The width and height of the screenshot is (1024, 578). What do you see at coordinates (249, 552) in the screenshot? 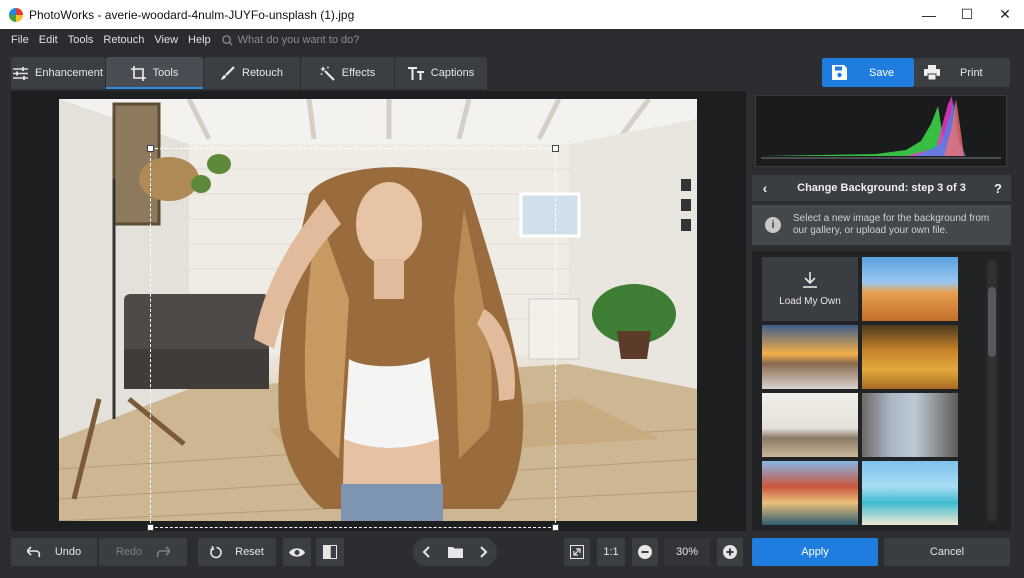
I see `reset-label: Reset` at bounding box center [249, 552].